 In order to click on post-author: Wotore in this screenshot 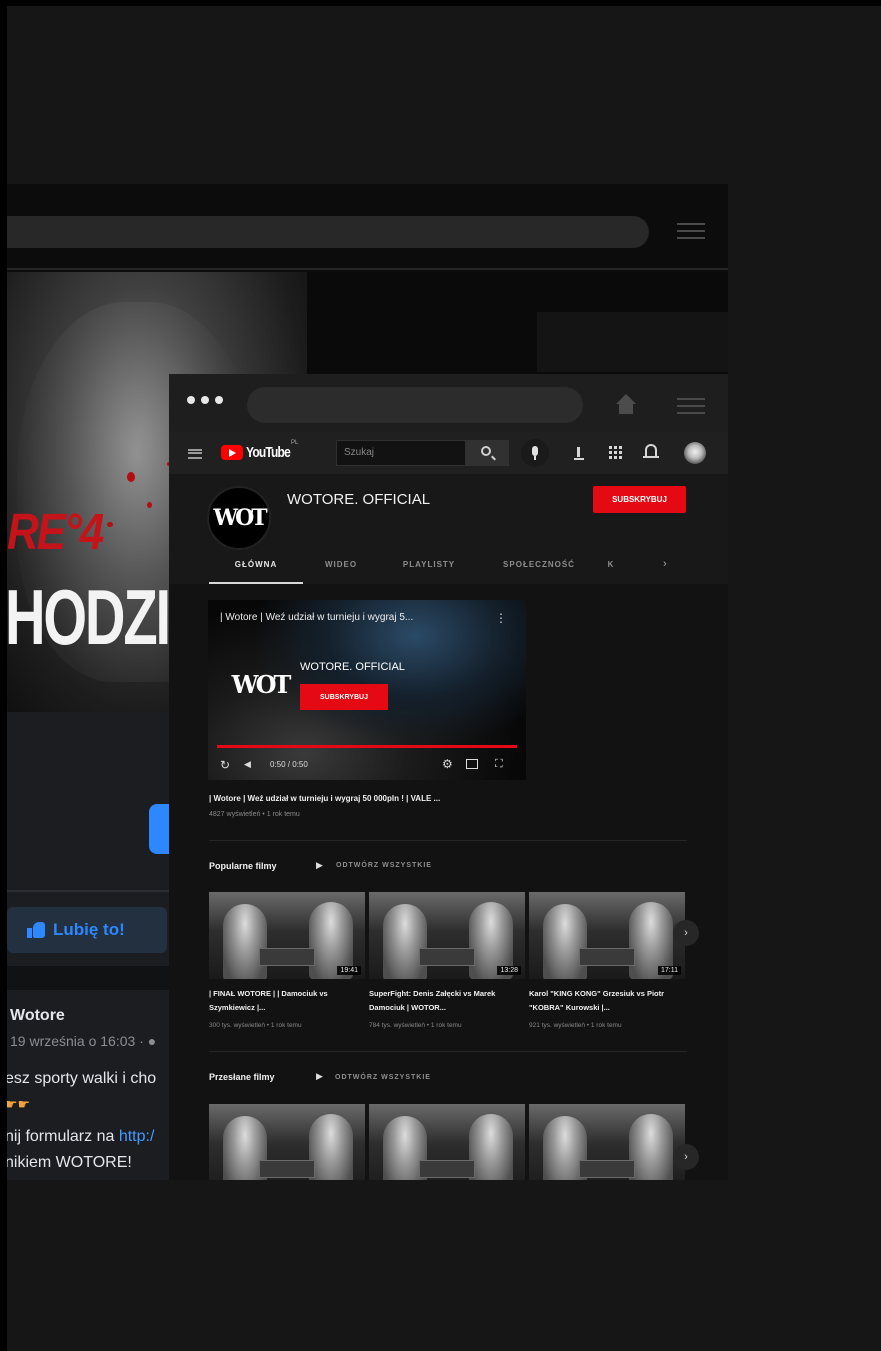, I will do `click(37, 1016)`.